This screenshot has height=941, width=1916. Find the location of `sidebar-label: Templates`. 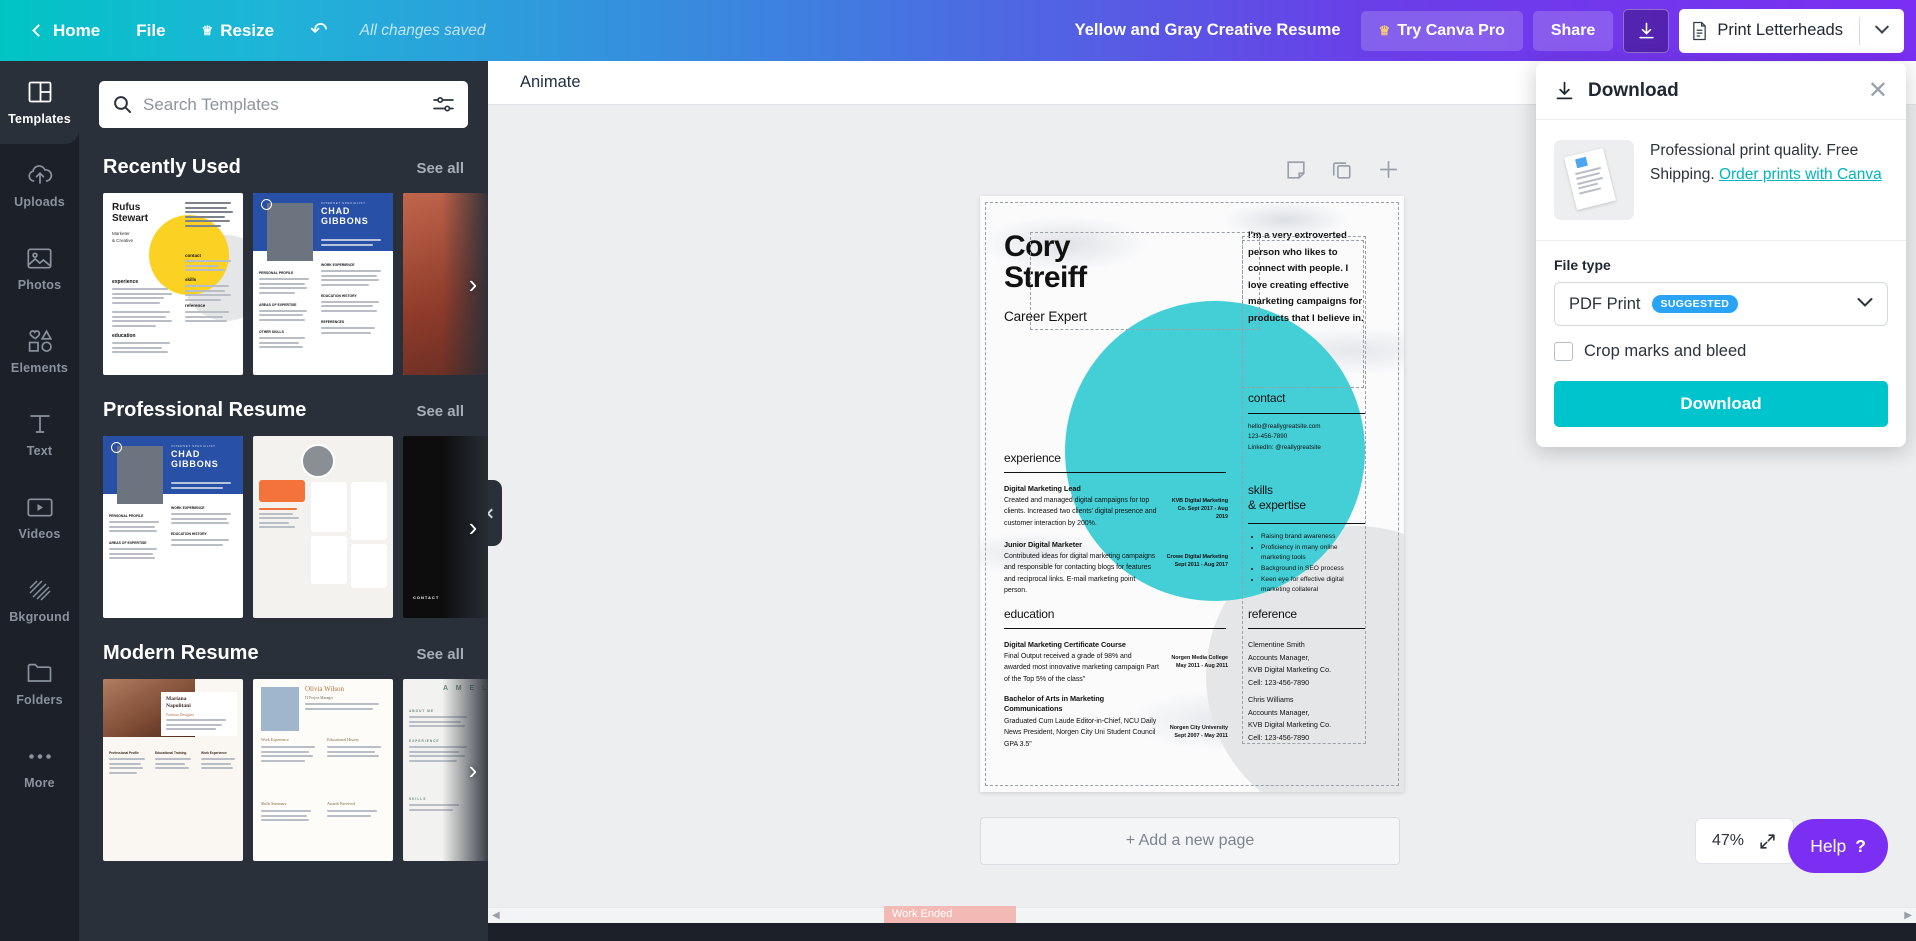

sidebar-label: Templates is located at coordinates (39, 119).